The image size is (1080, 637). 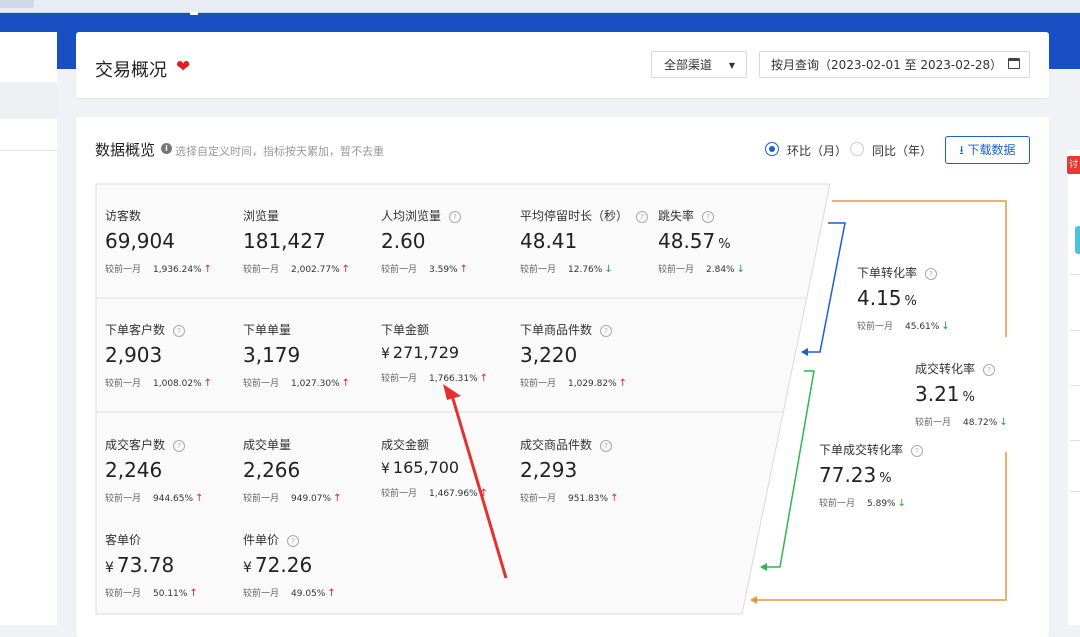 What do you see at coordinates (267, 330) in the screenshot?
I see `metric-label: 下单单量` at bounding box center [267, 330].